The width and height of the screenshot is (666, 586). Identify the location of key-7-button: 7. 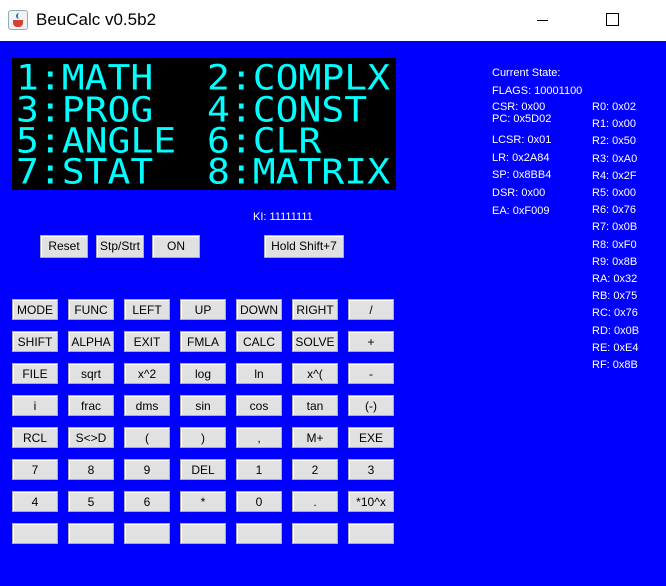
(35, 469).